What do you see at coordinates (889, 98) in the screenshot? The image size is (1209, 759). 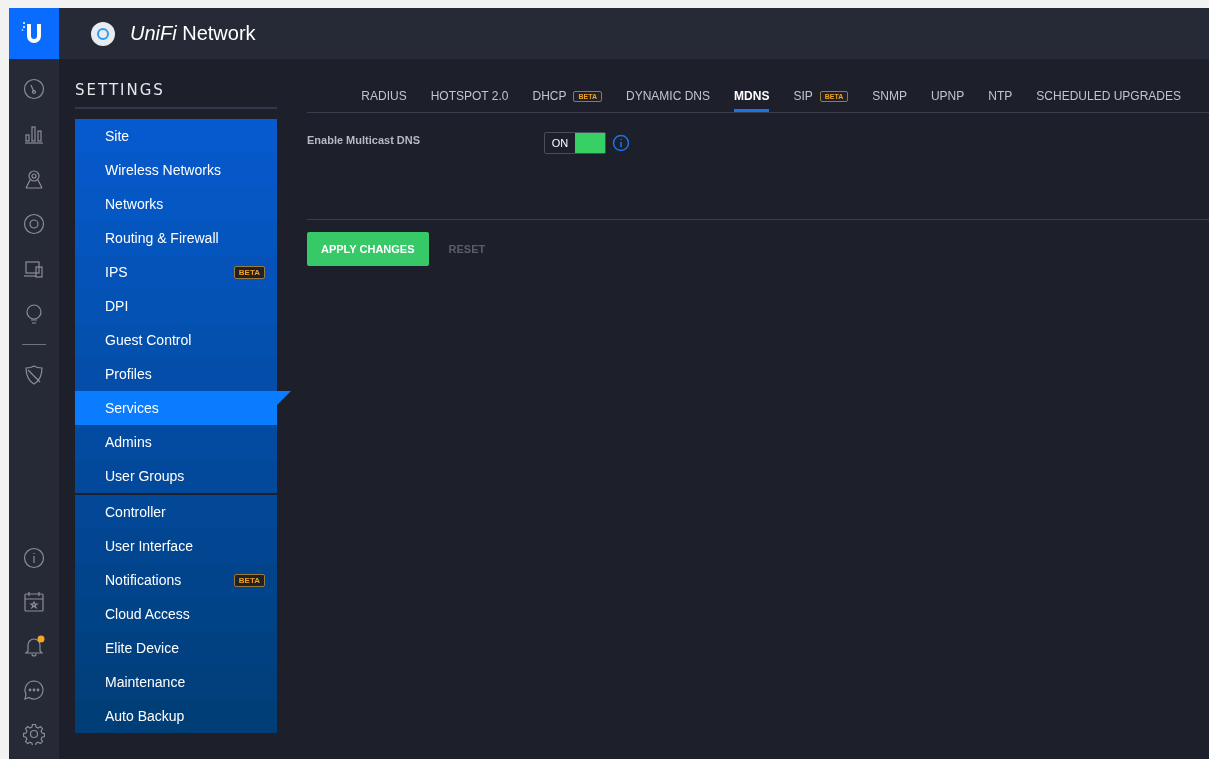 I see `tab: SNMP` at bounding box center [889, 98].